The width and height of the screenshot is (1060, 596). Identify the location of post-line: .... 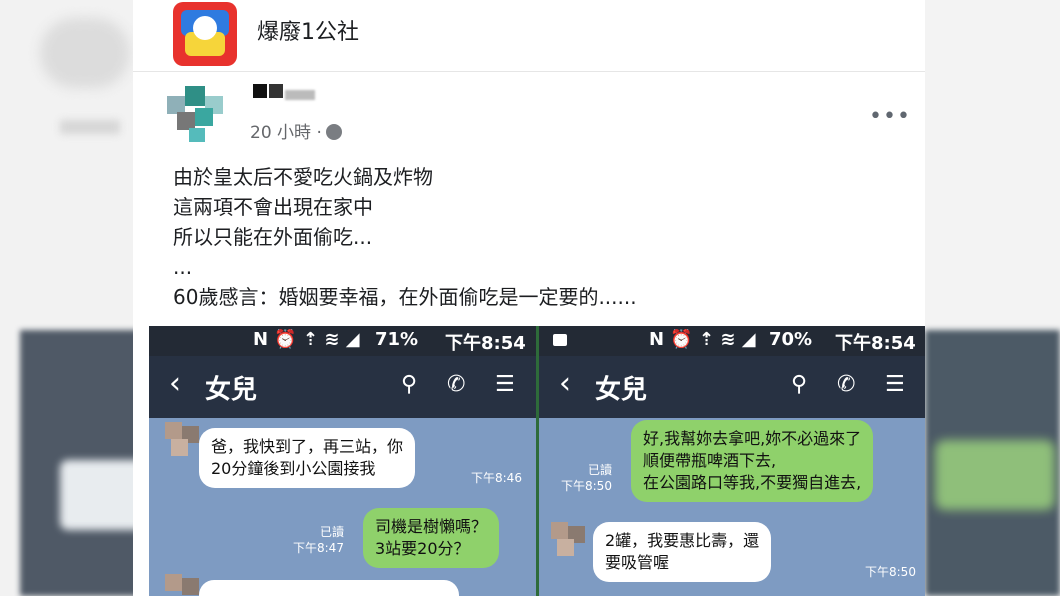
(183, 267).